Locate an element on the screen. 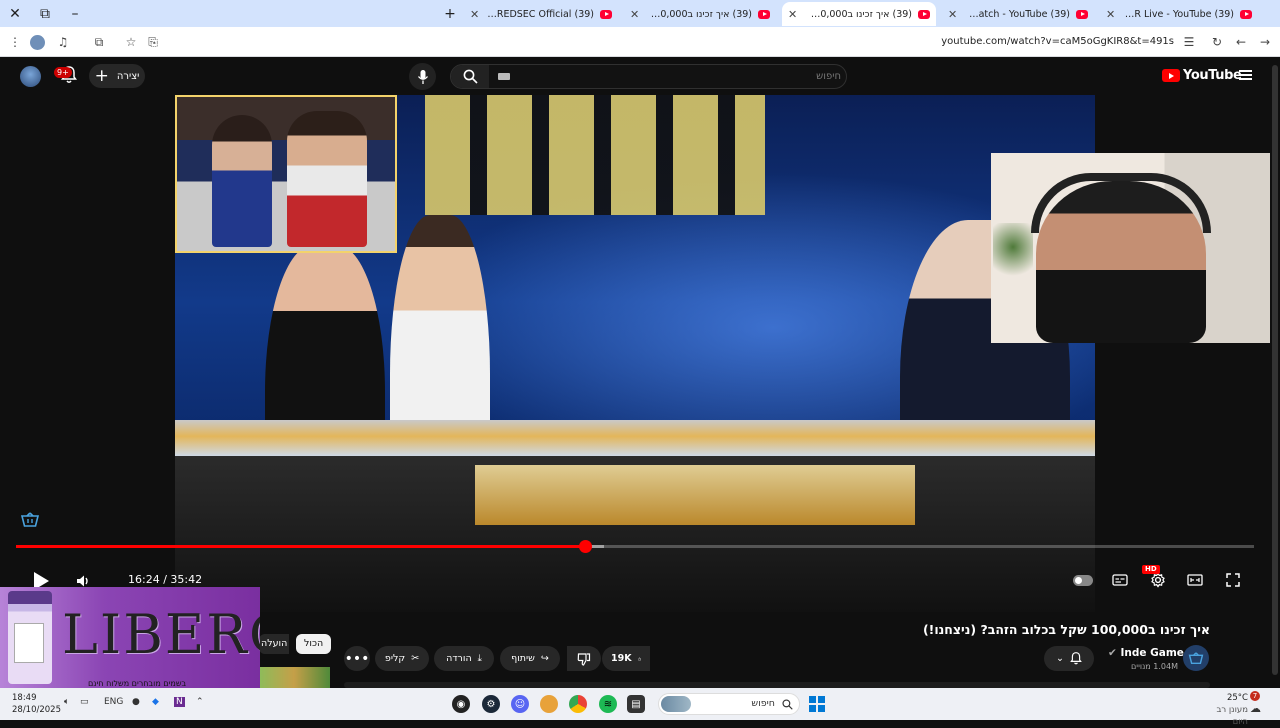 The image size is (1280, 728). forward-arrow-icon: → is located at coordinates (1265, 42).